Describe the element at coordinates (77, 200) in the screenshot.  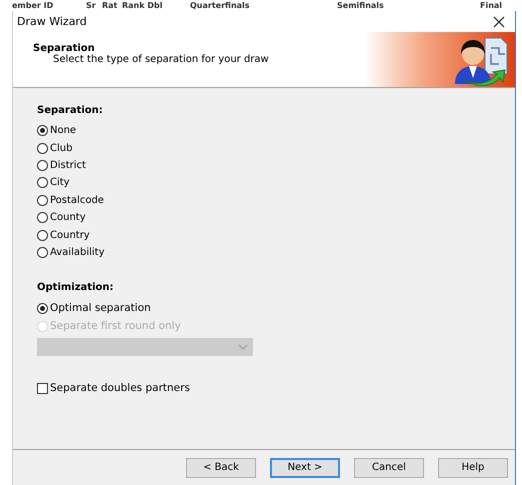
I see `option-label: Postalcode` at that location.